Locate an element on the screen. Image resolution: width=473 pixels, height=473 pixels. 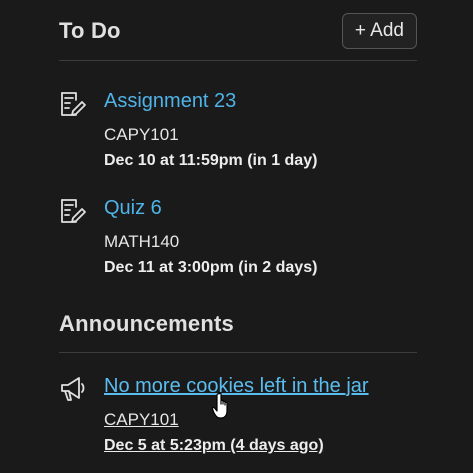
todo-item-course: CAPY101 is located at coordinates (141, 134).